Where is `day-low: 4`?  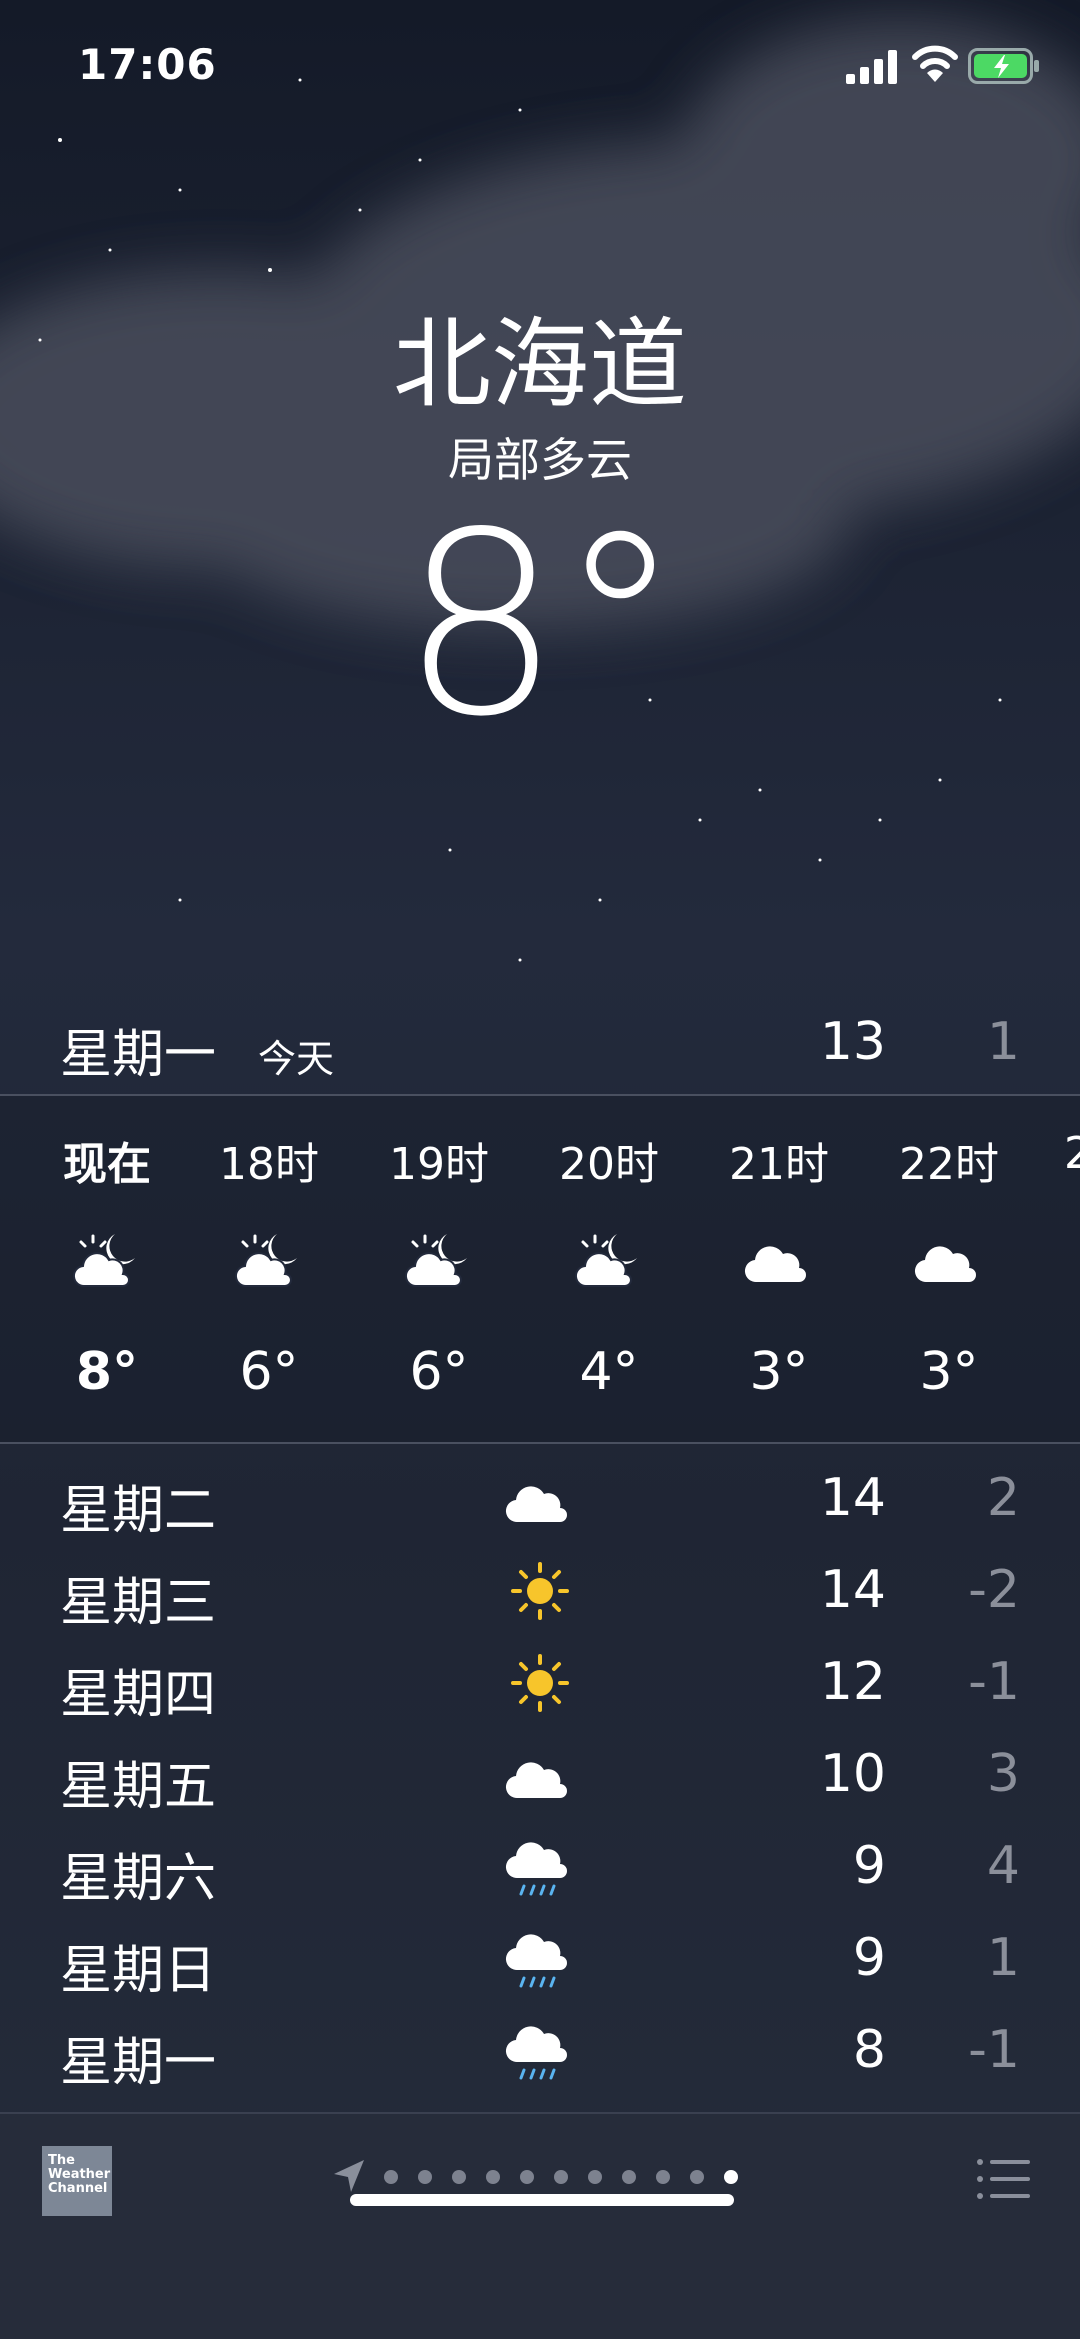 day-low: 4 is located at coordinates (1003, 1866).